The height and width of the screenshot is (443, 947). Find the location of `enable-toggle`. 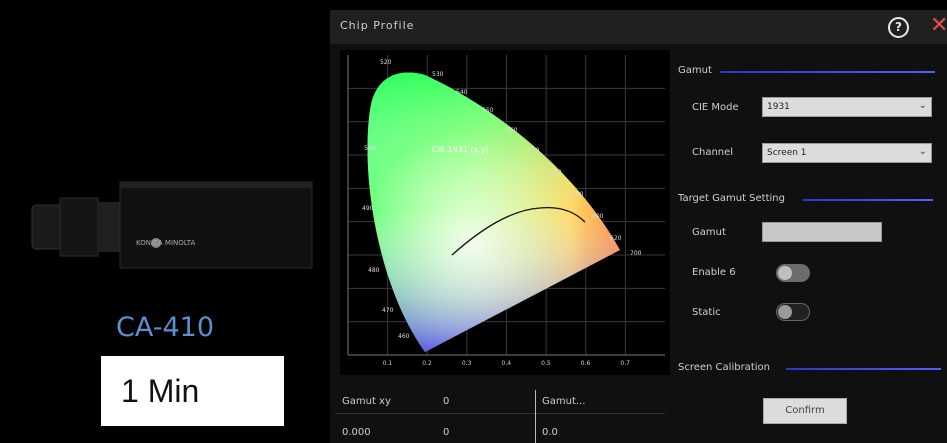

enable-toggle is located at coordinates (793, 273).